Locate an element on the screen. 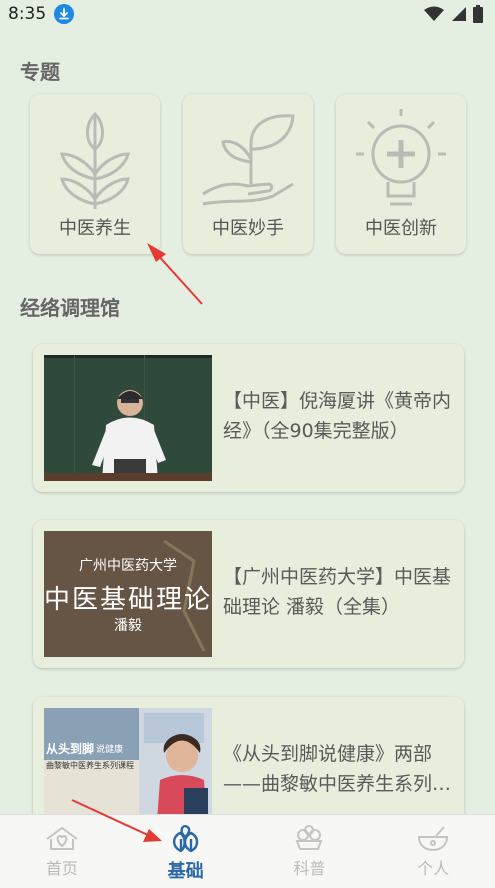  topics-title: 专题 is located at coordinates (40, 72).